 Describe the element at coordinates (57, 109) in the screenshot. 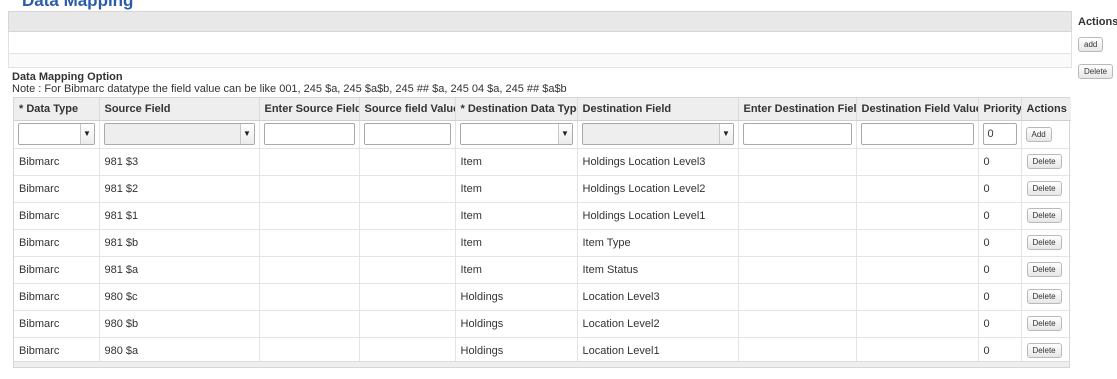

I see `column-header-data-type: * Data Type` at that location.